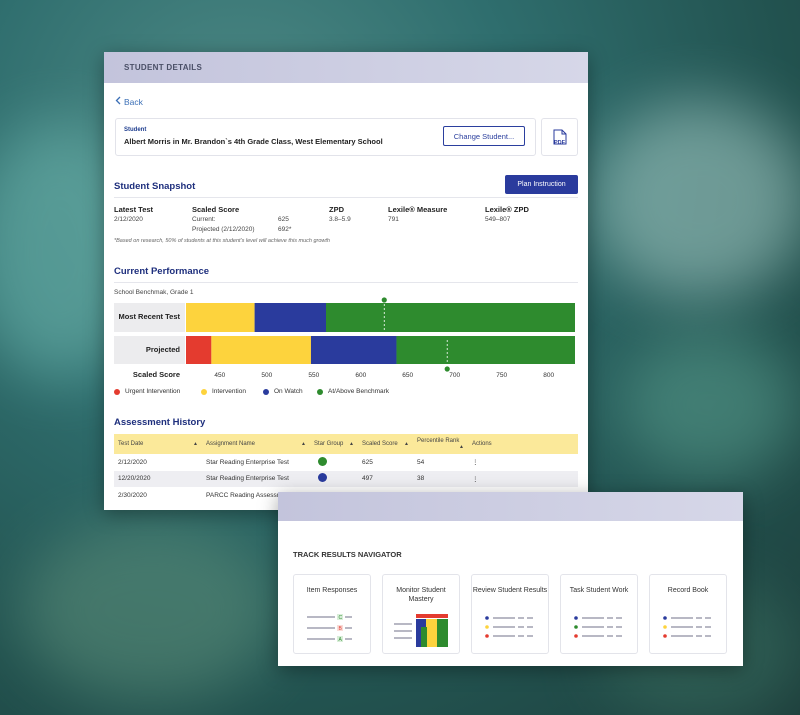 The height and width of the screenshot is (715, 800). What do you see at coordinates (523, 444) in the screenshot?
I see `column-header-actions: Actions` at bounding box center [523, 444].